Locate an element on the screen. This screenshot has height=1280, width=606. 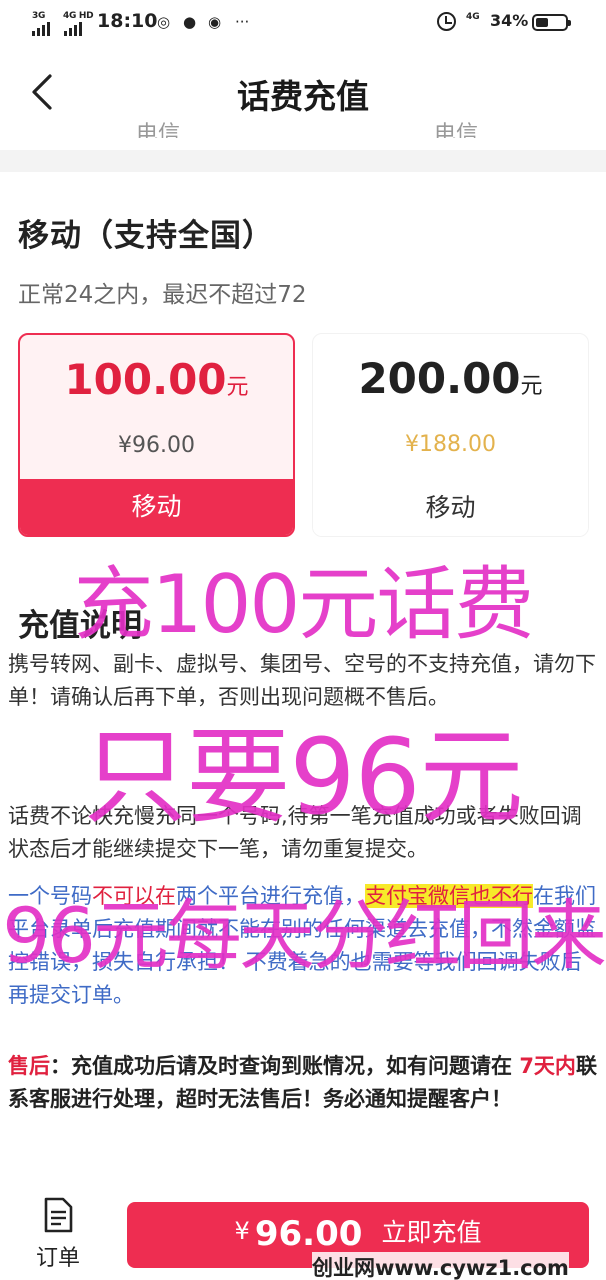
sim2-label: 4G HD is located at coordinates (78, 16).